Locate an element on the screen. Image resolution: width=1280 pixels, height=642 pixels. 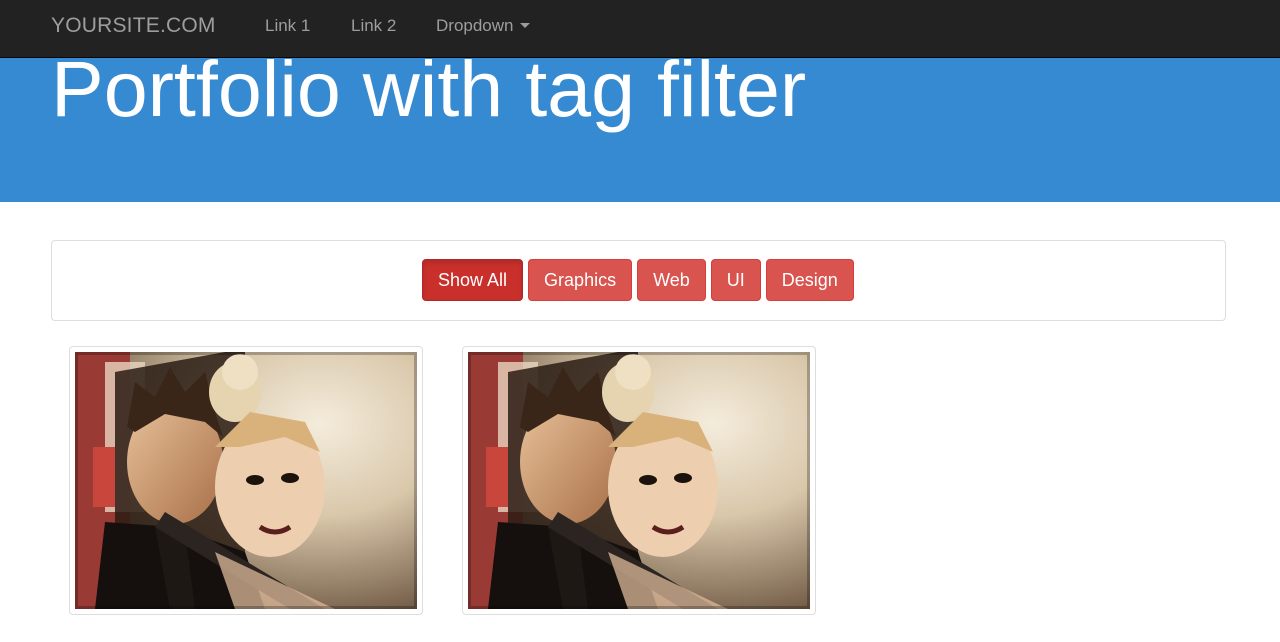
nav-dropdown: Dropdown is located at coordinates (483, 26).